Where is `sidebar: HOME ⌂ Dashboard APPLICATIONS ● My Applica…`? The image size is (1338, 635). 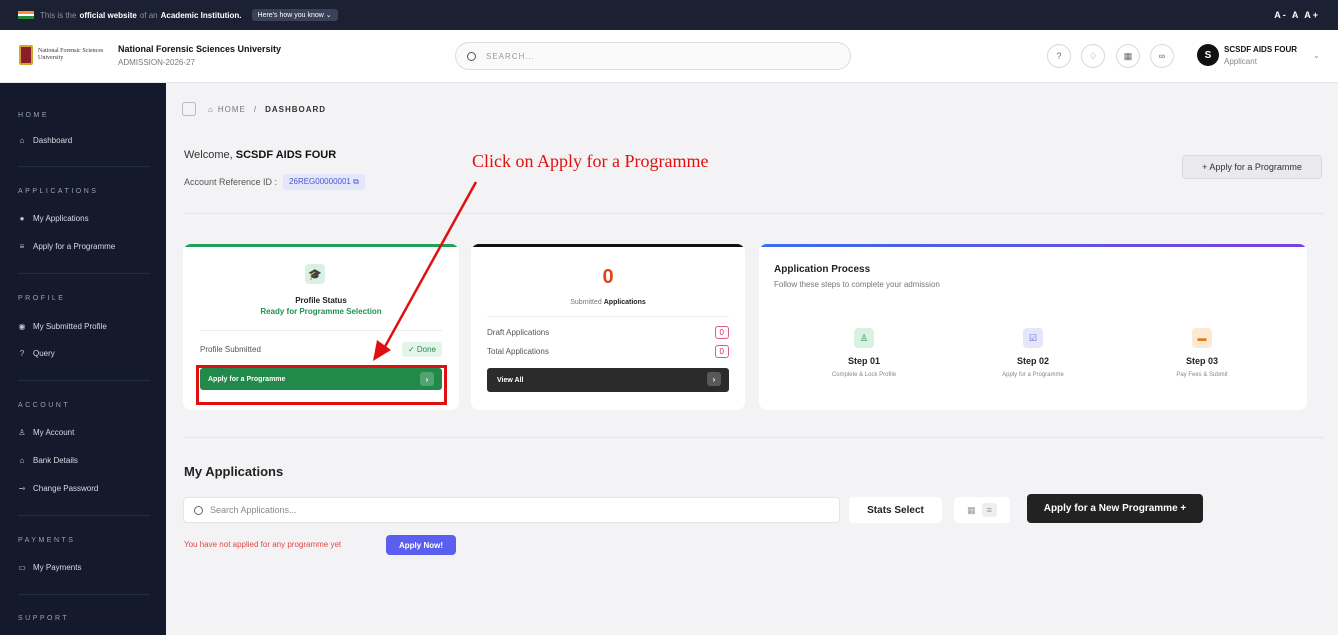 sidebar: HOME ⌂ Dashboard APPLICATIONS ● My Applica… is located at coordinates (83, 359).